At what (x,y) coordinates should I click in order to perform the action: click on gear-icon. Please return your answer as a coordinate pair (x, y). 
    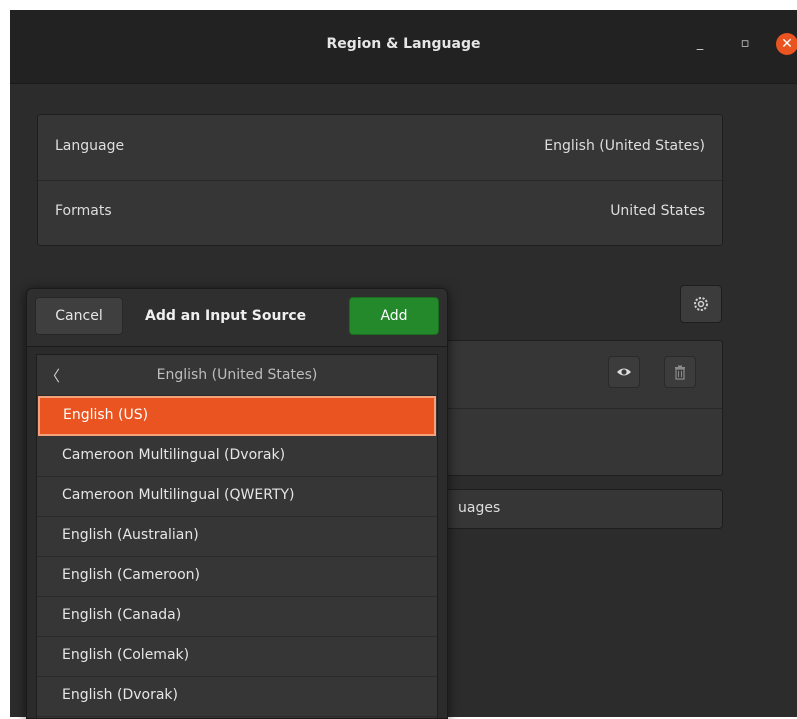
    Looking at the image, I should click on (701, 304).